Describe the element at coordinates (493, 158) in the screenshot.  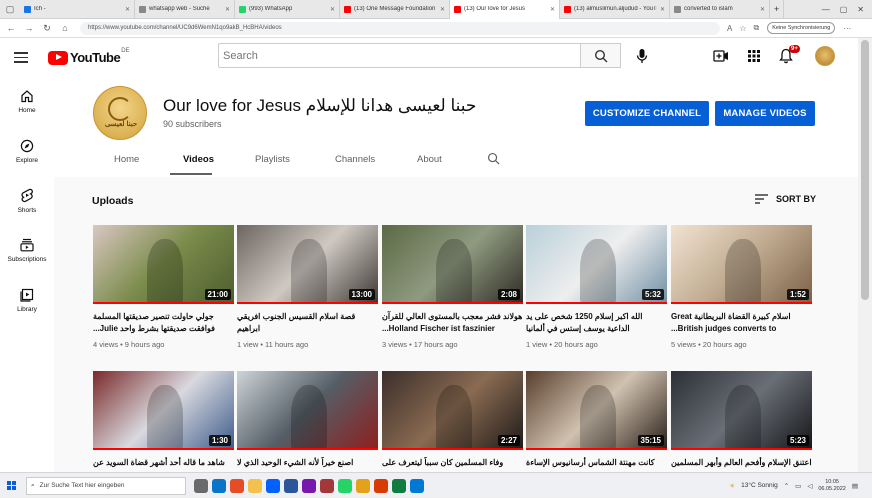
I see `channel-search-icon` at that location.